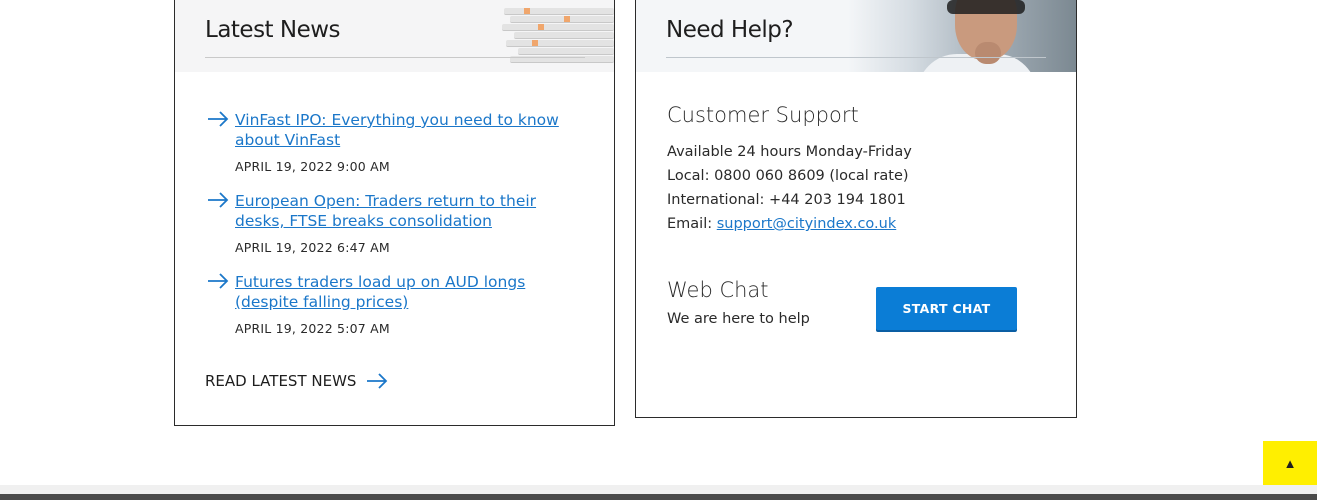 This screenshot has width=1317, height=500. Describe the element at coordinates (718, 290) in the screenshot. I see `web-chat-heading: Web Chat` at that location.